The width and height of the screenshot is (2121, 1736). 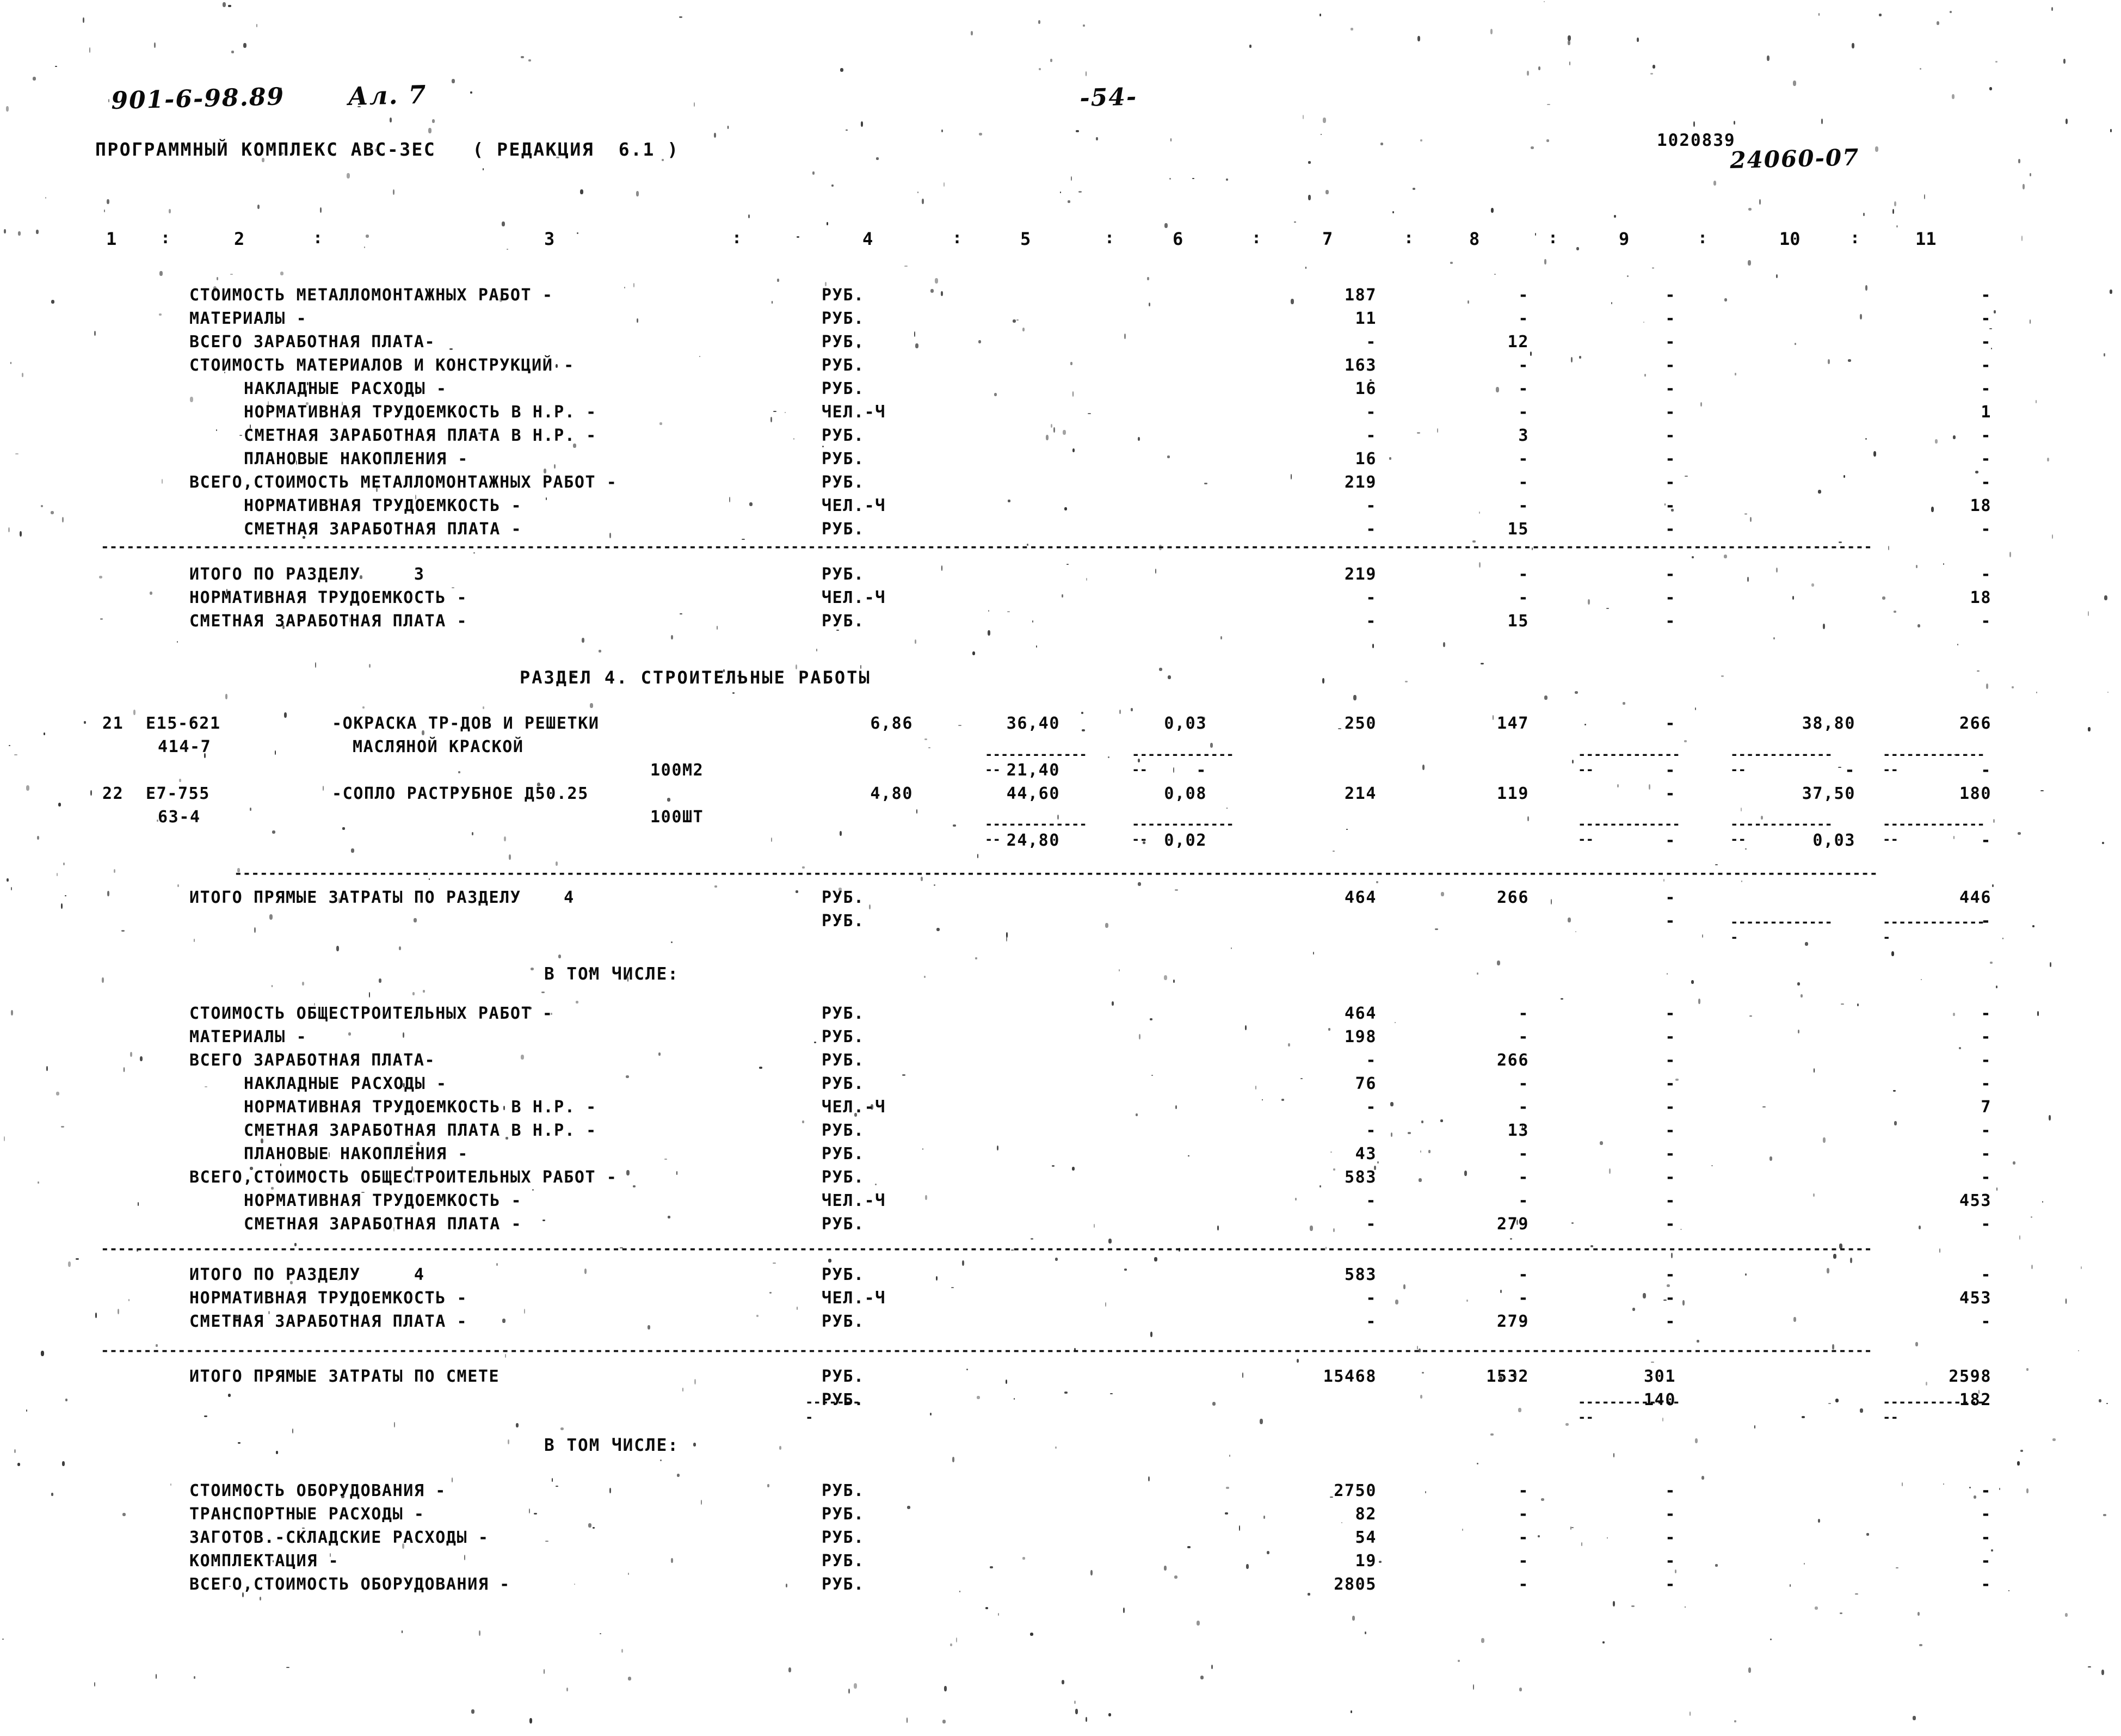 What do you see at coordinates (1795, 159) in the screenshot?
I see `handwritten-document-number: 24060-07` at bounding box center [1795, 159].